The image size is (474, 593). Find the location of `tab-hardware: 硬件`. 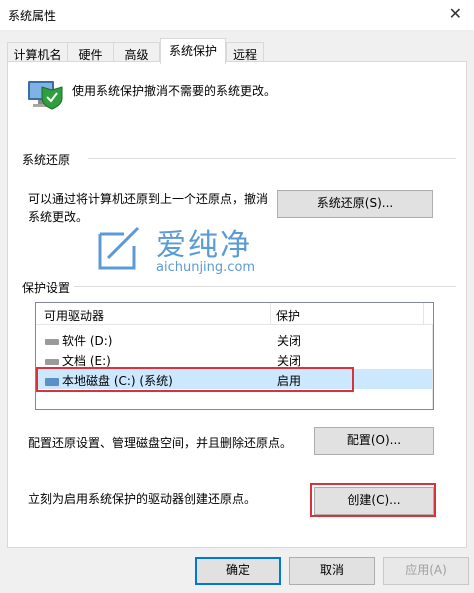

tab-hardware: 硬件 is located at coordinates (90, 52).